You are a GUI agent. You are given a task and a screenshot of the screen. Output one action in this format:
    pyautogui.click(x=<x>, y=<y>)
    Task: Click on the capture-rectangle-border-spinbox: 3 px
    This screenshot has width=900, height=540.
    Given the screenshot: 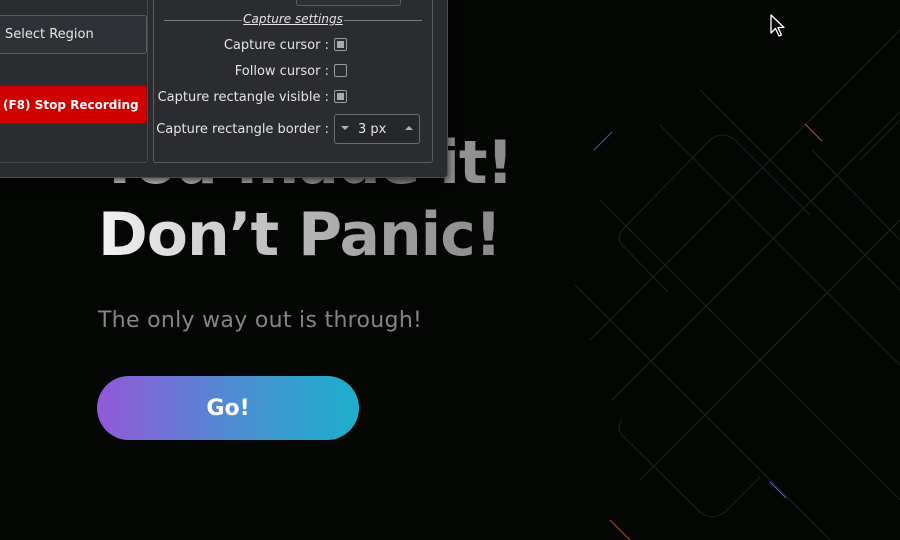 What is the action you would take?
    pyautogui.click(x=377, y=129)
    